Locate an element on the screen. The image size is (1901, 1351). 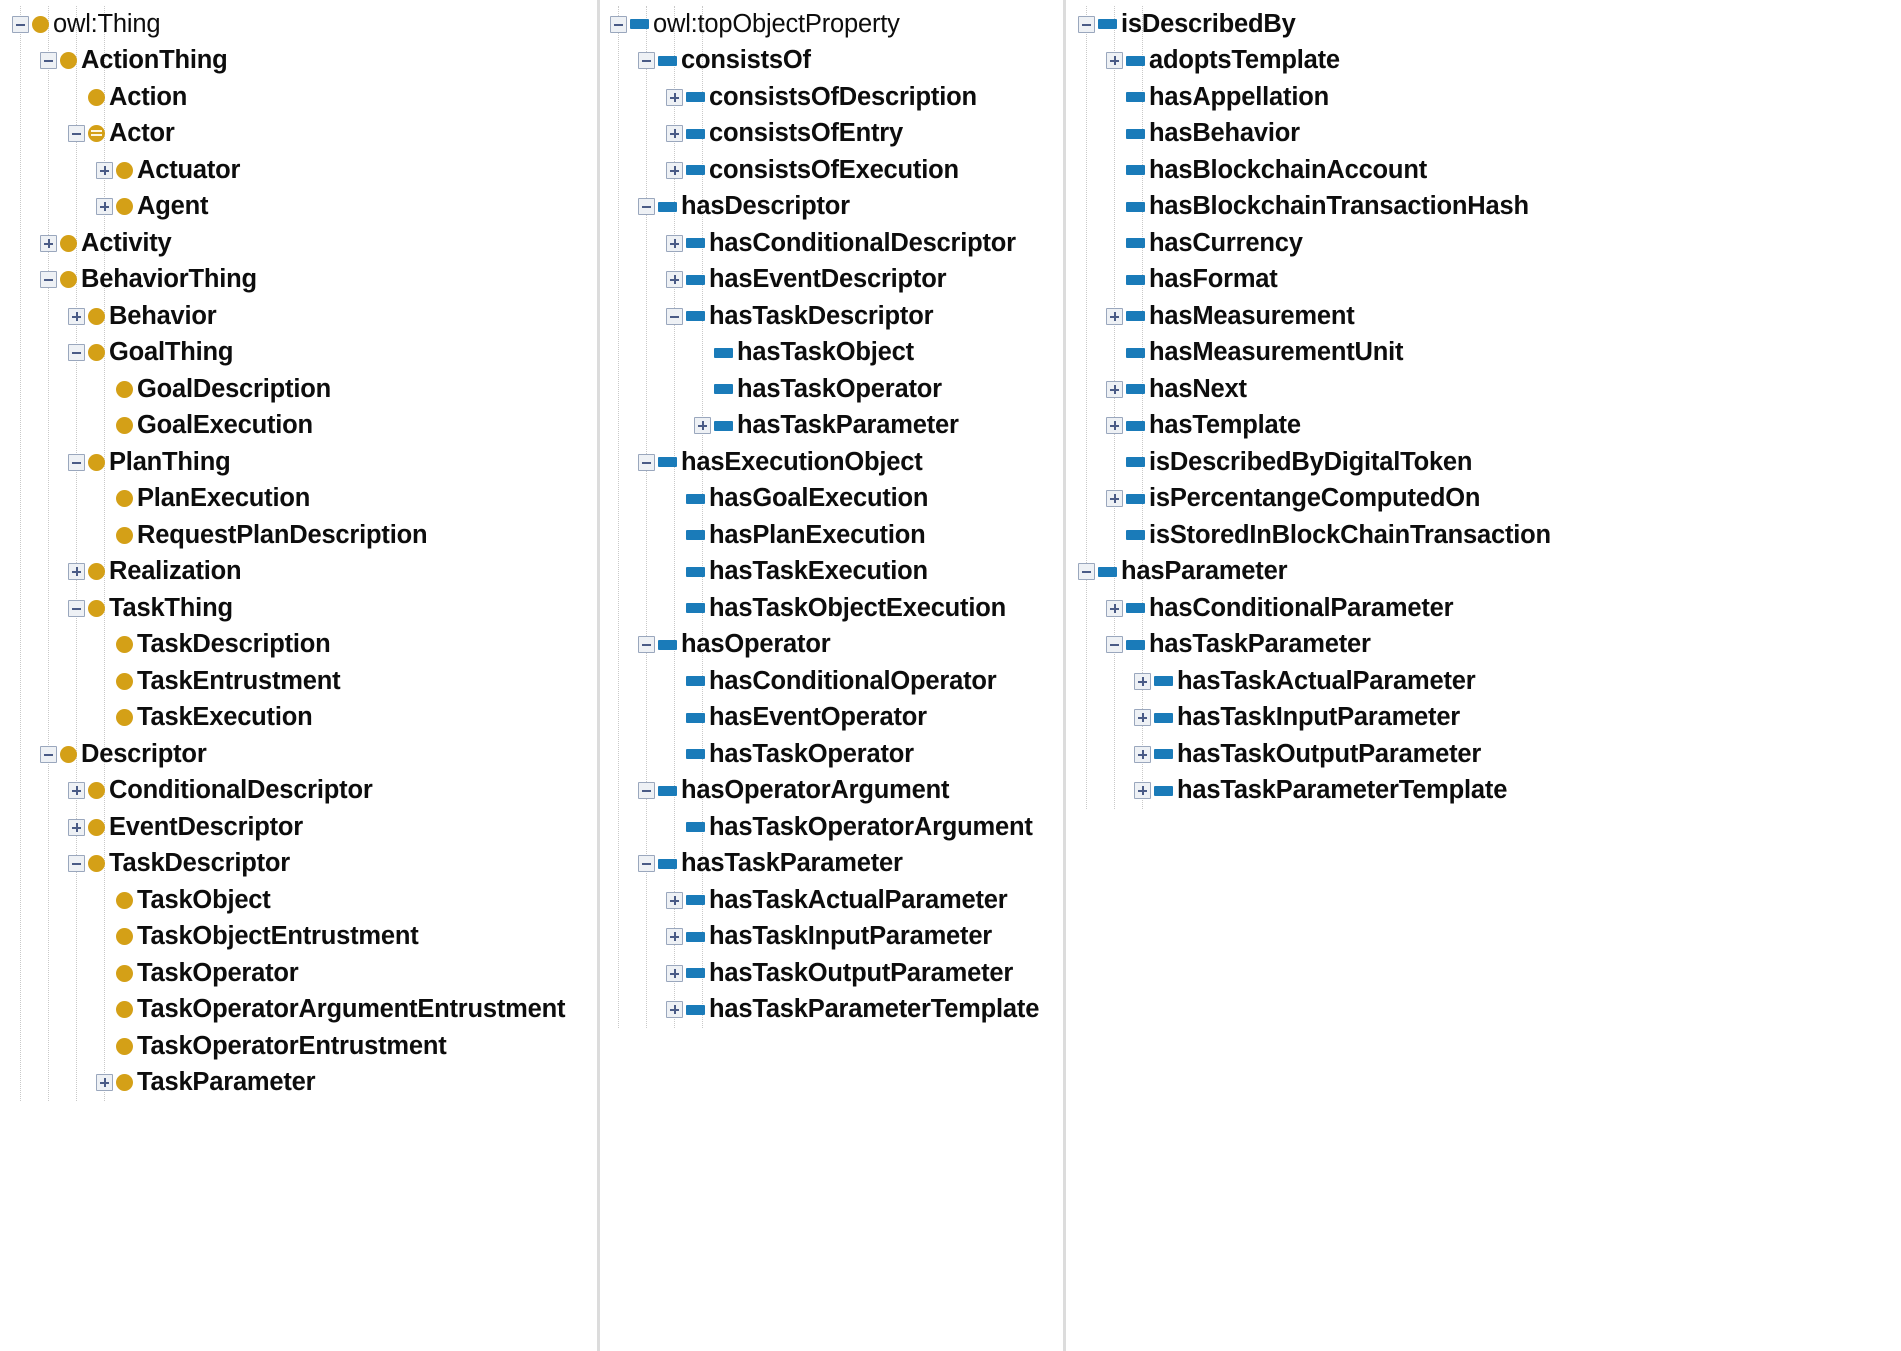
tree-node: consistsOfEntry is located at coordinates (834, 134).